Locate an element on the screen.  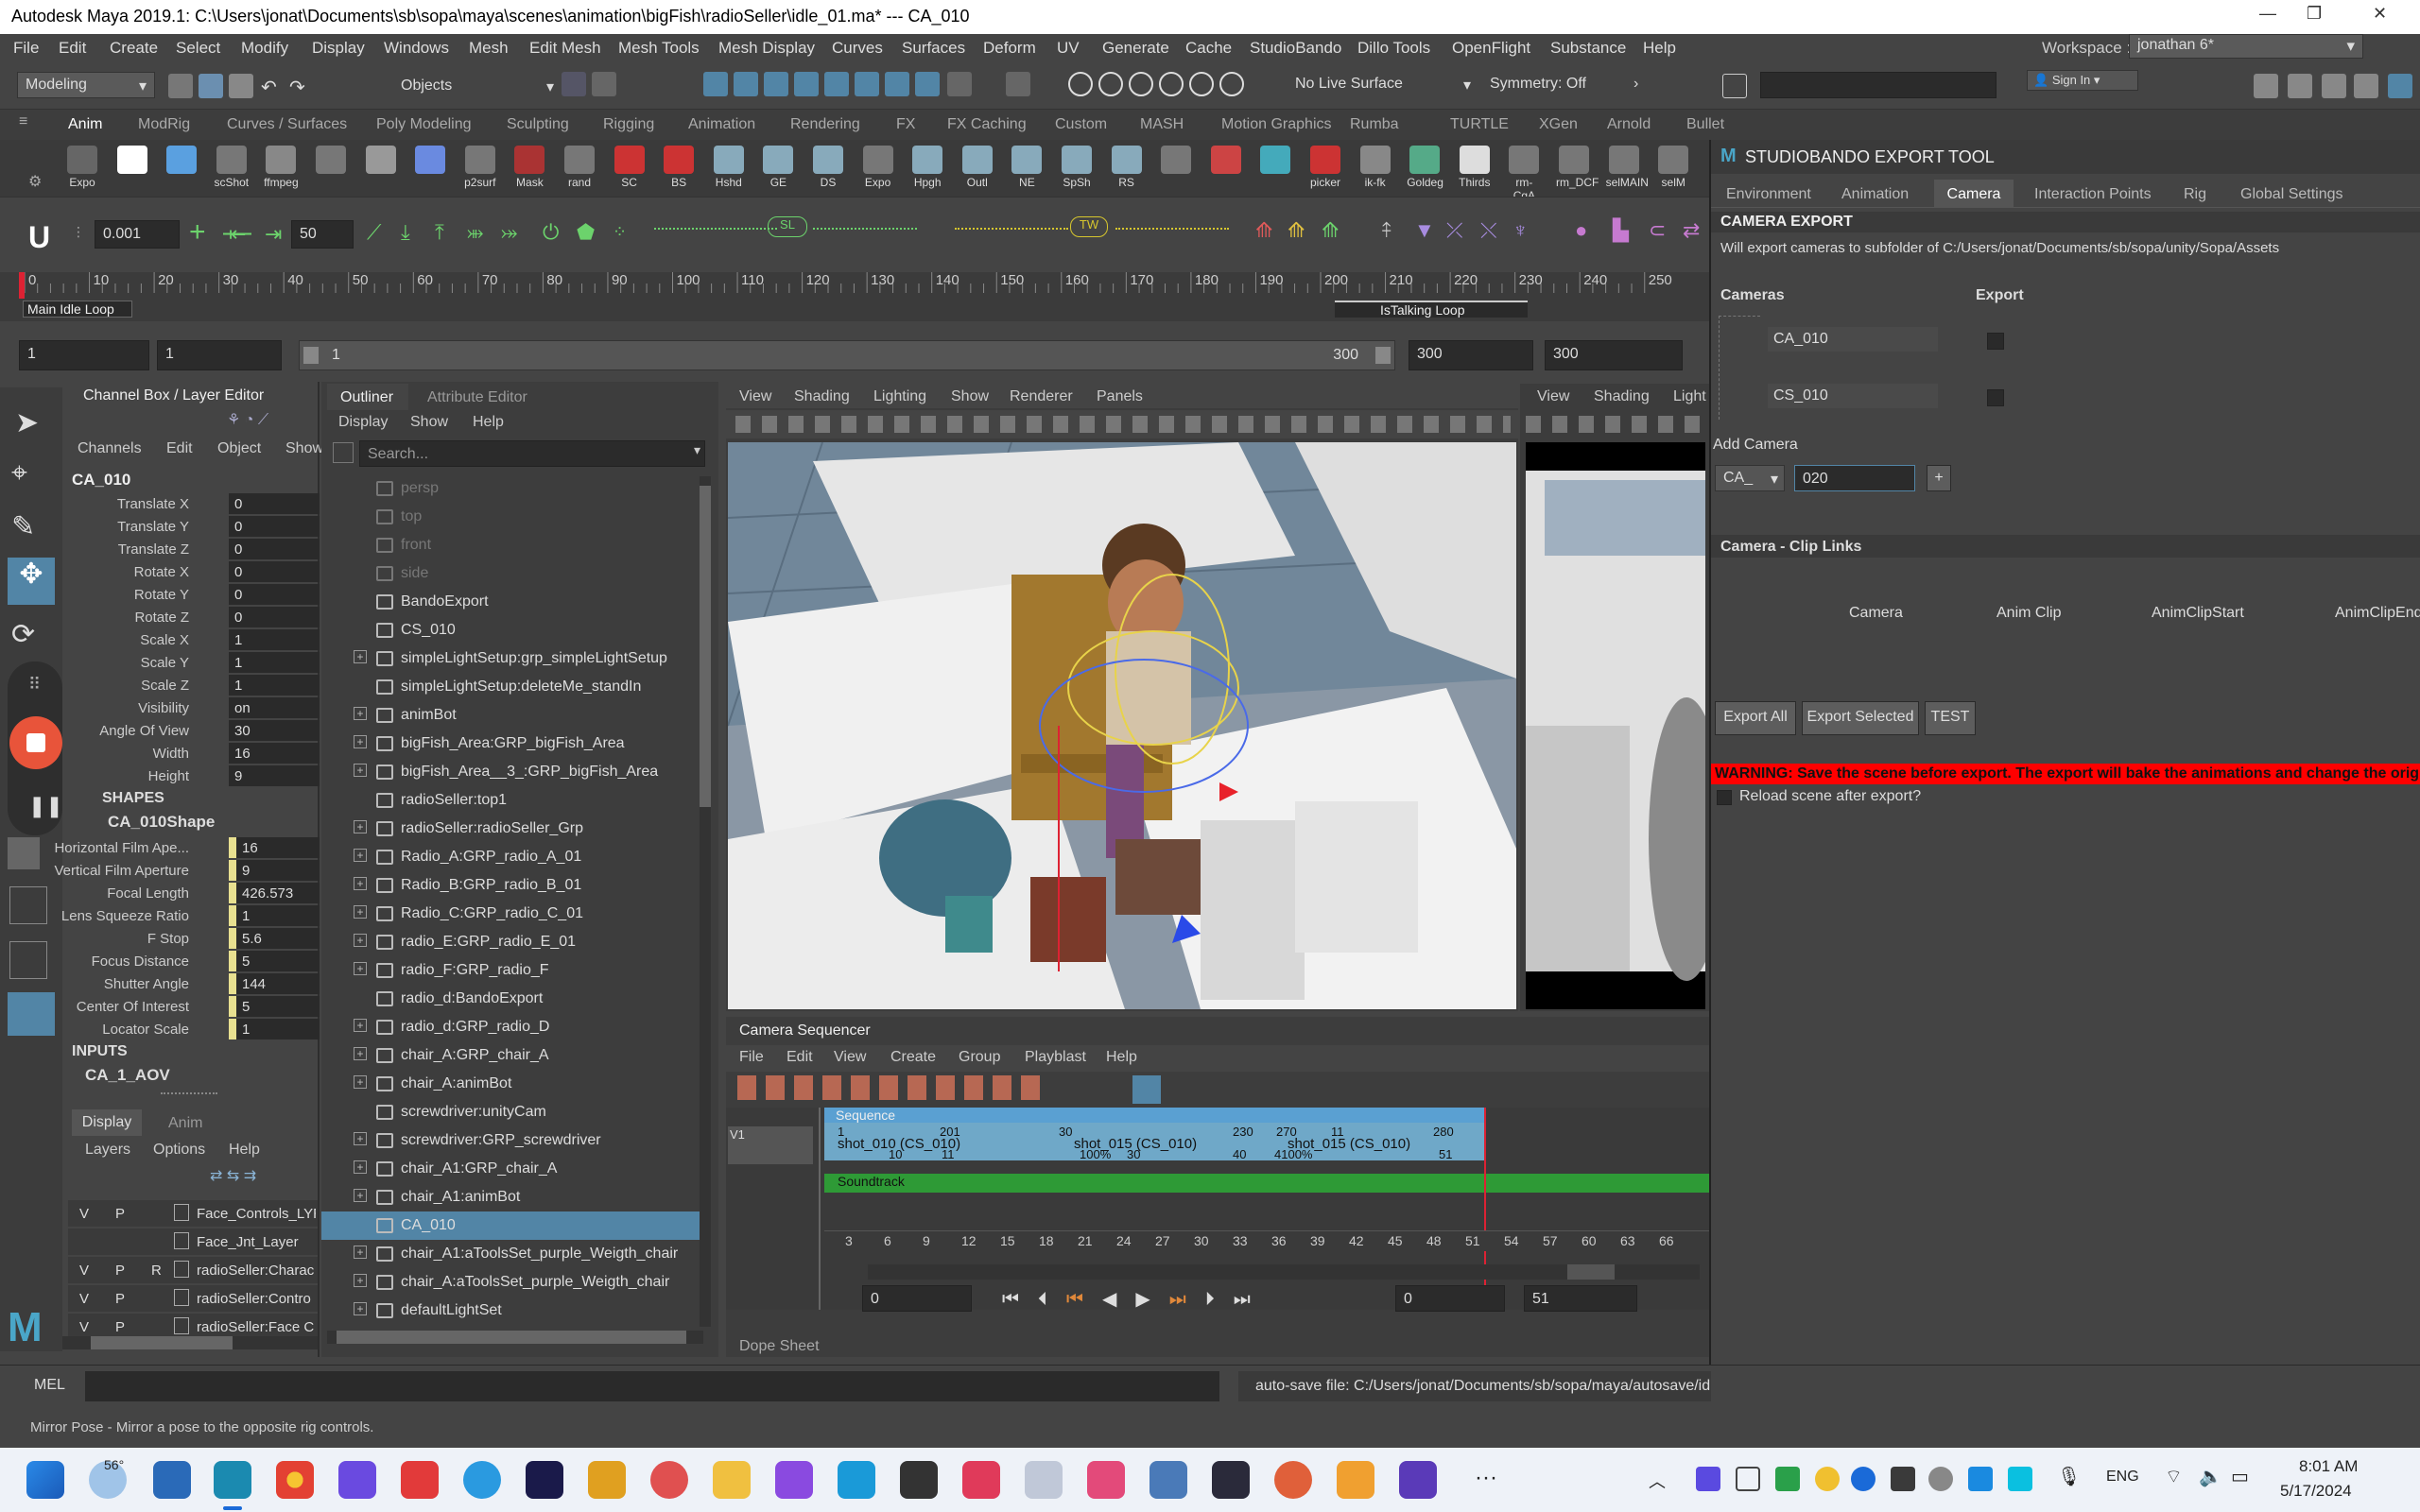
viewport-toolbar is located at coordinates (1122, 424).